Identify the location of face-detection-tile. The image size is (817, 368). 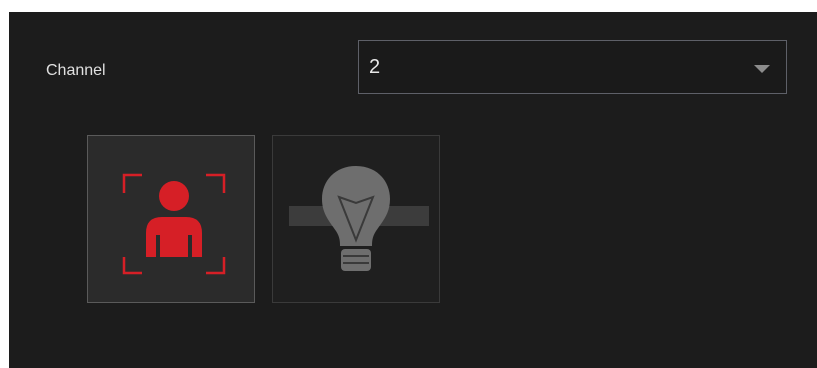
(171, 219).